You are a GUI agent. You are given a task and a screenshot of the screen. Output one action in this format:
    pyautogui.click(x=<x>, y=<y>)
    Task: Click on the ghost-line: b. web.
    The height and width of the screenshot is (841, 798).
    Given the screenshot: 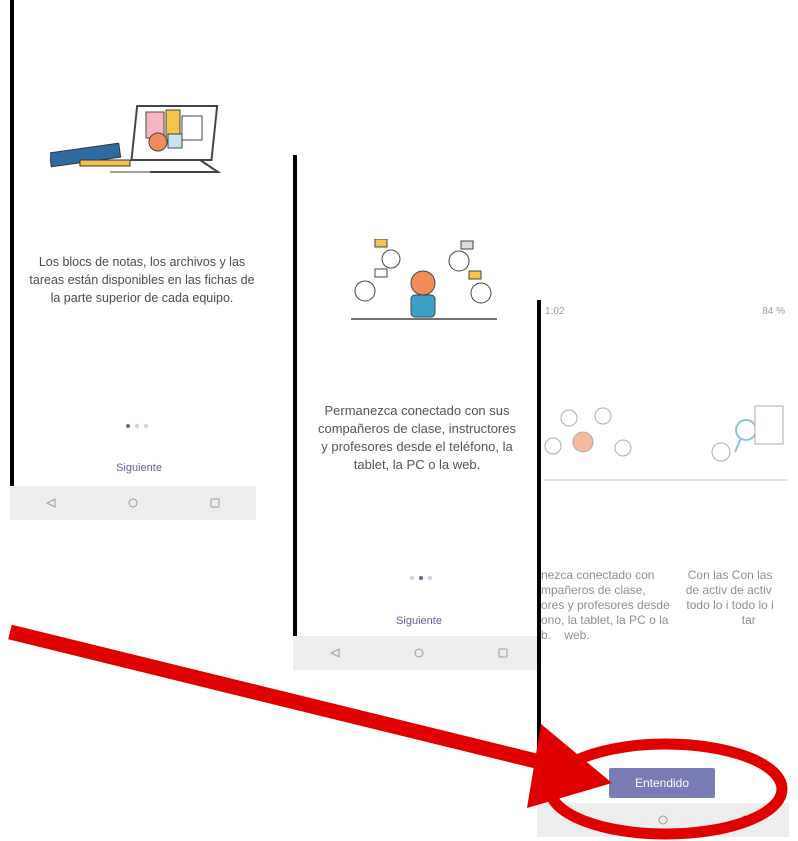 What is the action you would take?
    pyautogui.click(x=565, y=635)
    